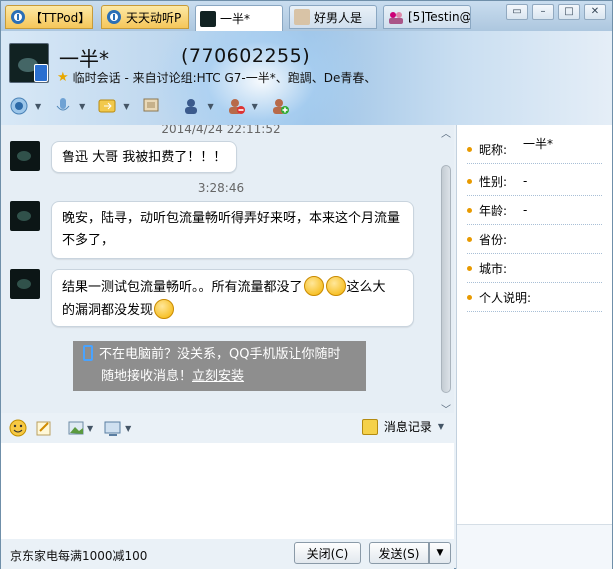 The width and height of the screenshot is (613, 569). Describe the element at coordinates (517, 12) in the screenshot. I see `settings-icon: ▭` at that location.